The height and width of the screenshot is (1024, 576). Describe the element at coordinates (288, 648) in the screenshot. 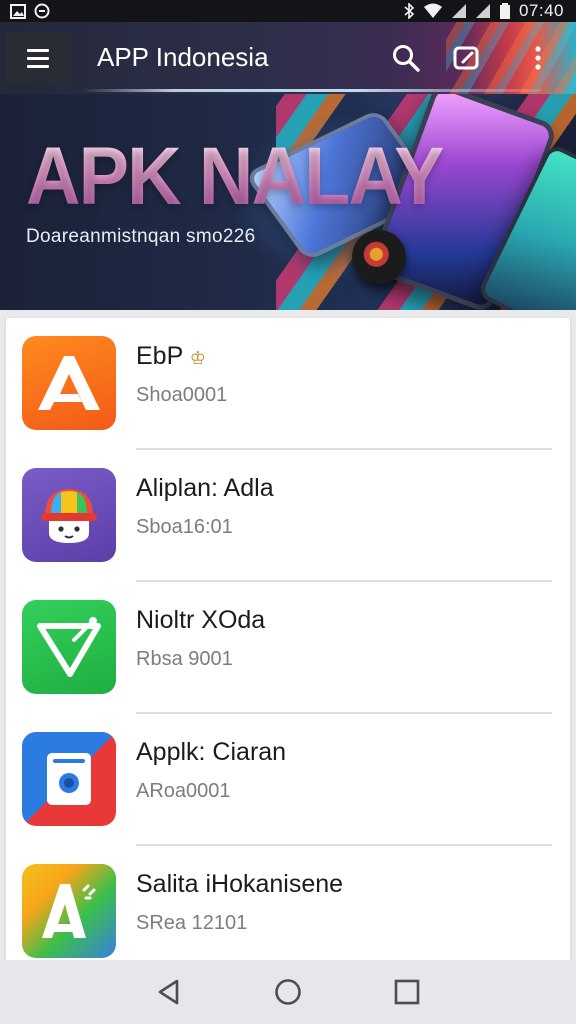

I see `list-item: Nioltr XOda Rbsa 9001` at that location.